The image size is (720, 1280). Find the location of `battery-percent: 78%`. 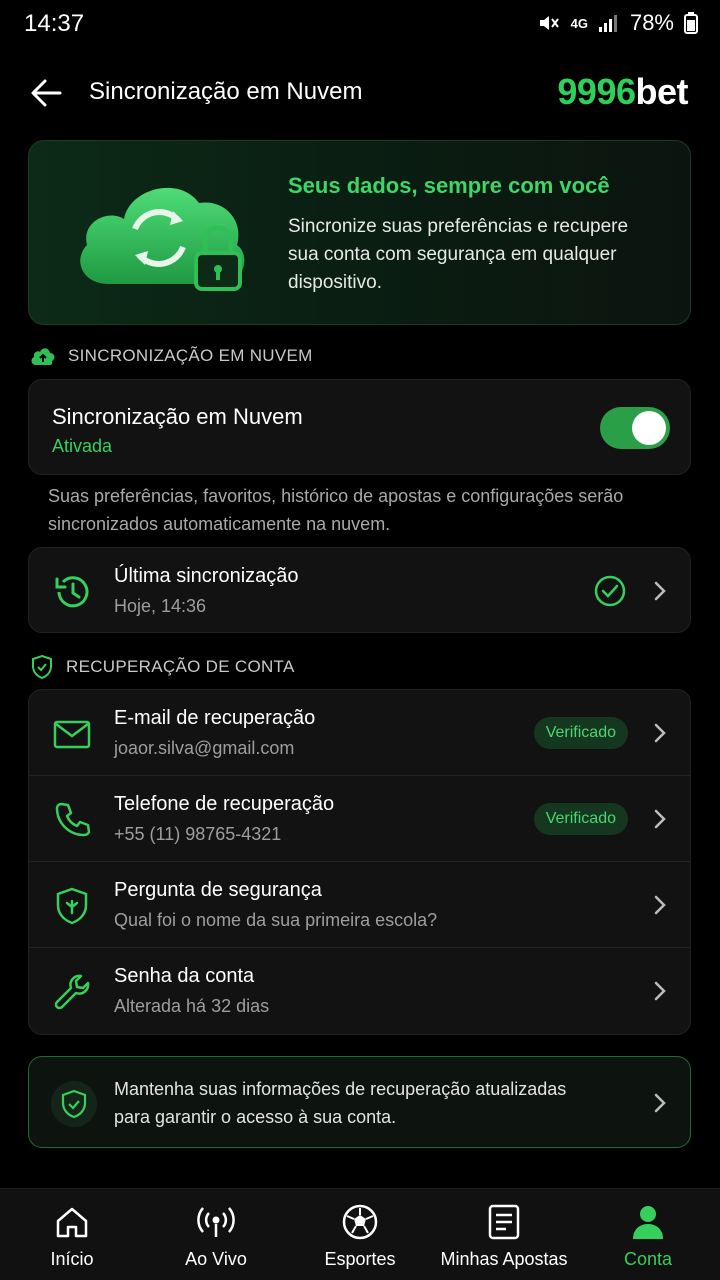

battery-percent: 78% is located at coordinates (651, 22).